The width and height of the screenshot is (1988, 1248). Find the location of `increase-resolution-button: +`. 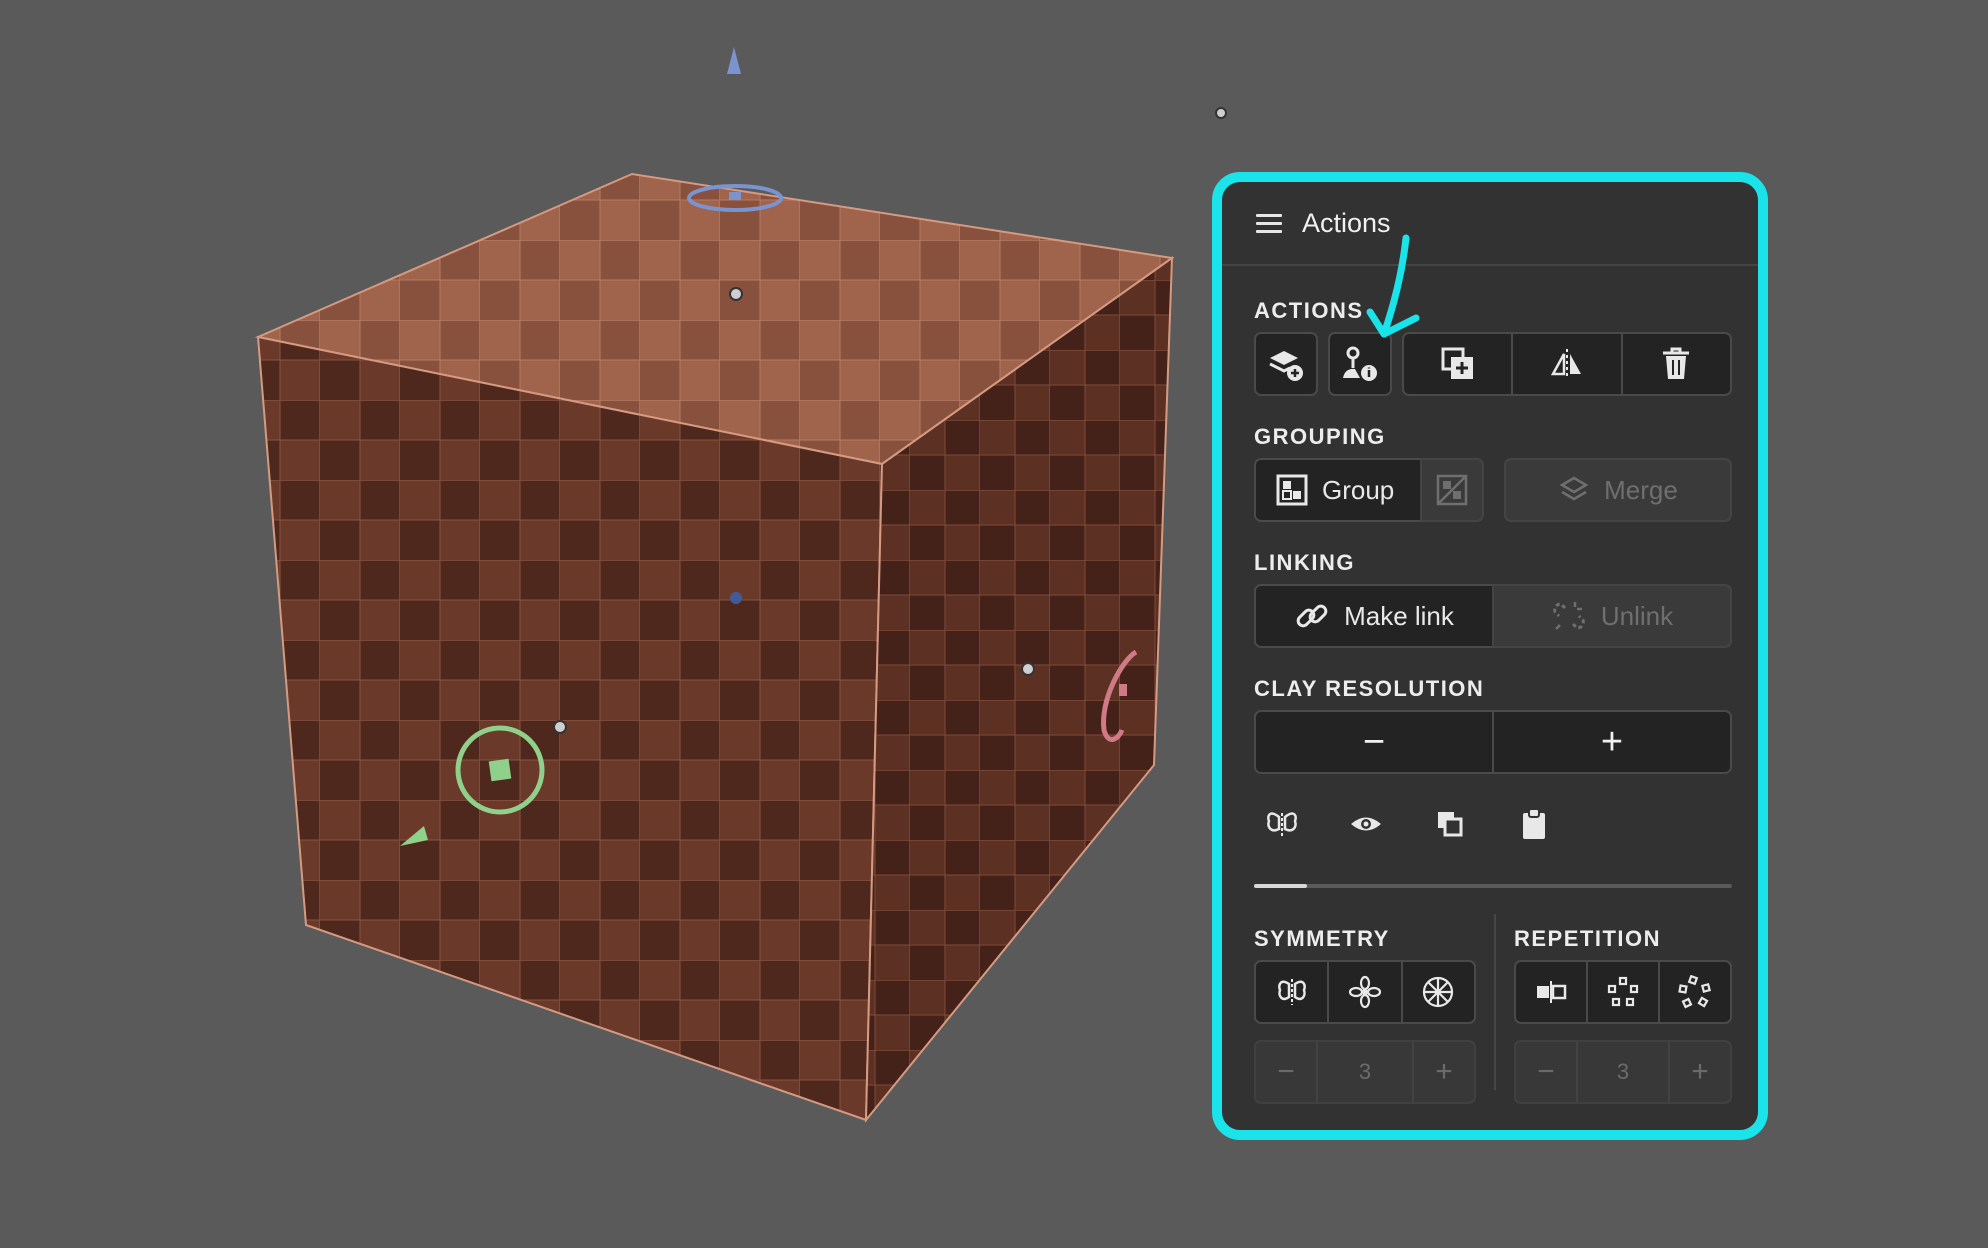

increase-resolution-button: + is located at coordinates (1612, 742).